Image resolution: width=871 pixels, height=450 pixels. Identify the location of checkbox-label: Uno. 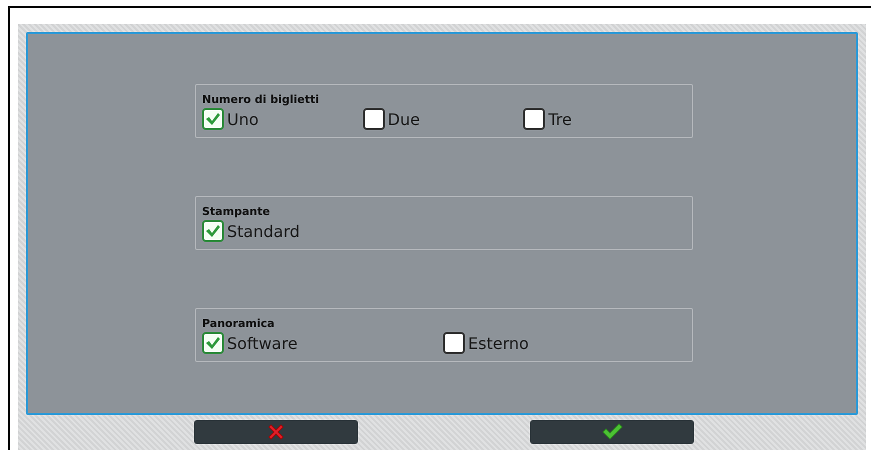
(243, 119).